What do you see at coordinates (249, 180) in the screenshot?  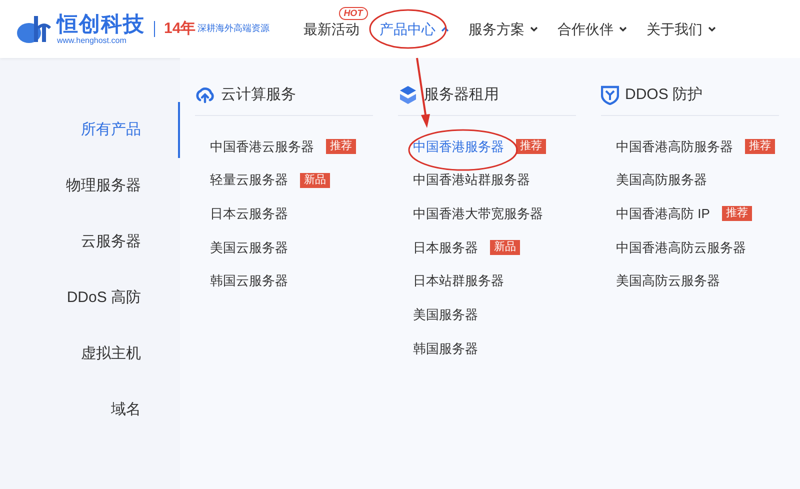 I see `menu-link: 轻量云服务器` at bounding box center [249, 180].